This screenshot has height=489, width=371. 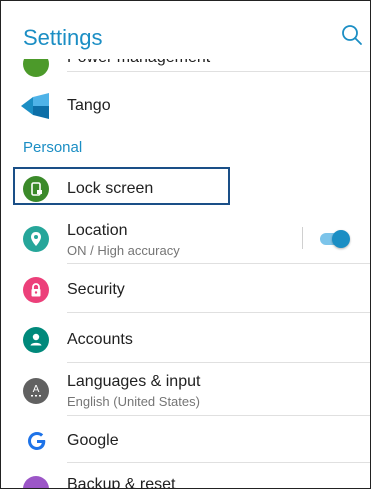 I want to click on accounts-label: Accounts, so click(x=100, y=339).